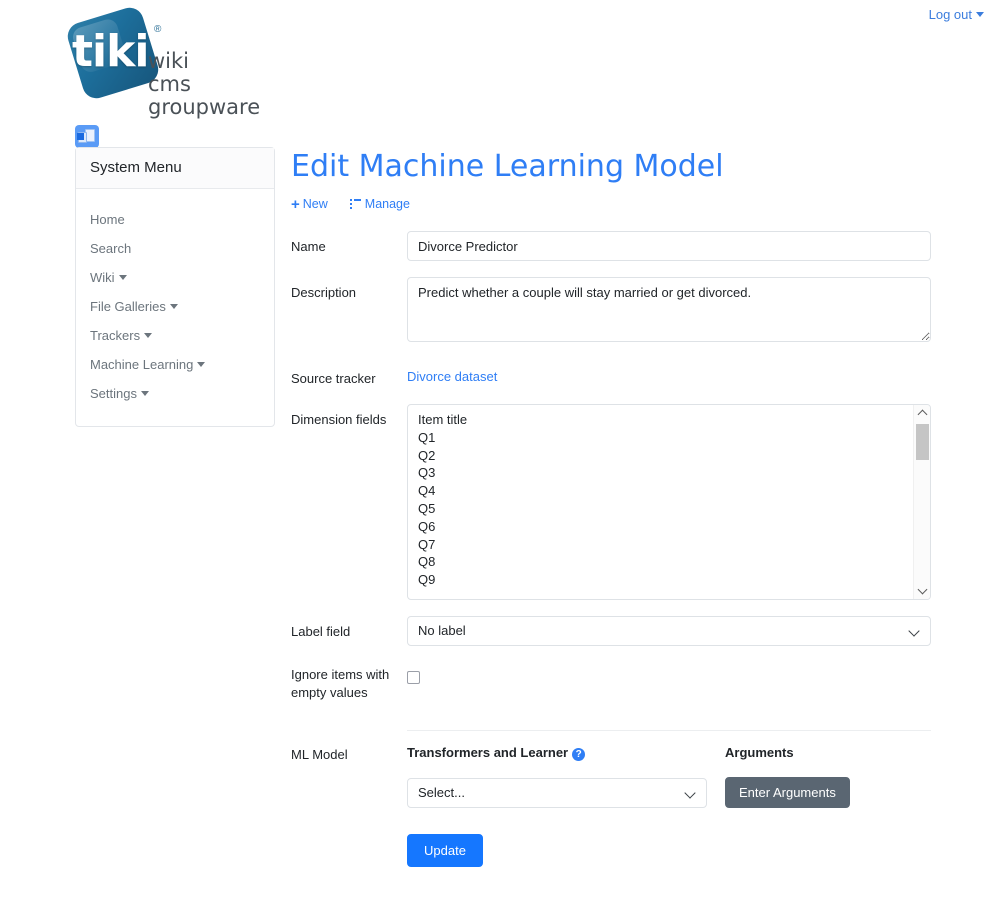  What do you see at coordinates (295, 204) in the screenshot?
I see `plus-icon: +` at bounding box center [295, 204].